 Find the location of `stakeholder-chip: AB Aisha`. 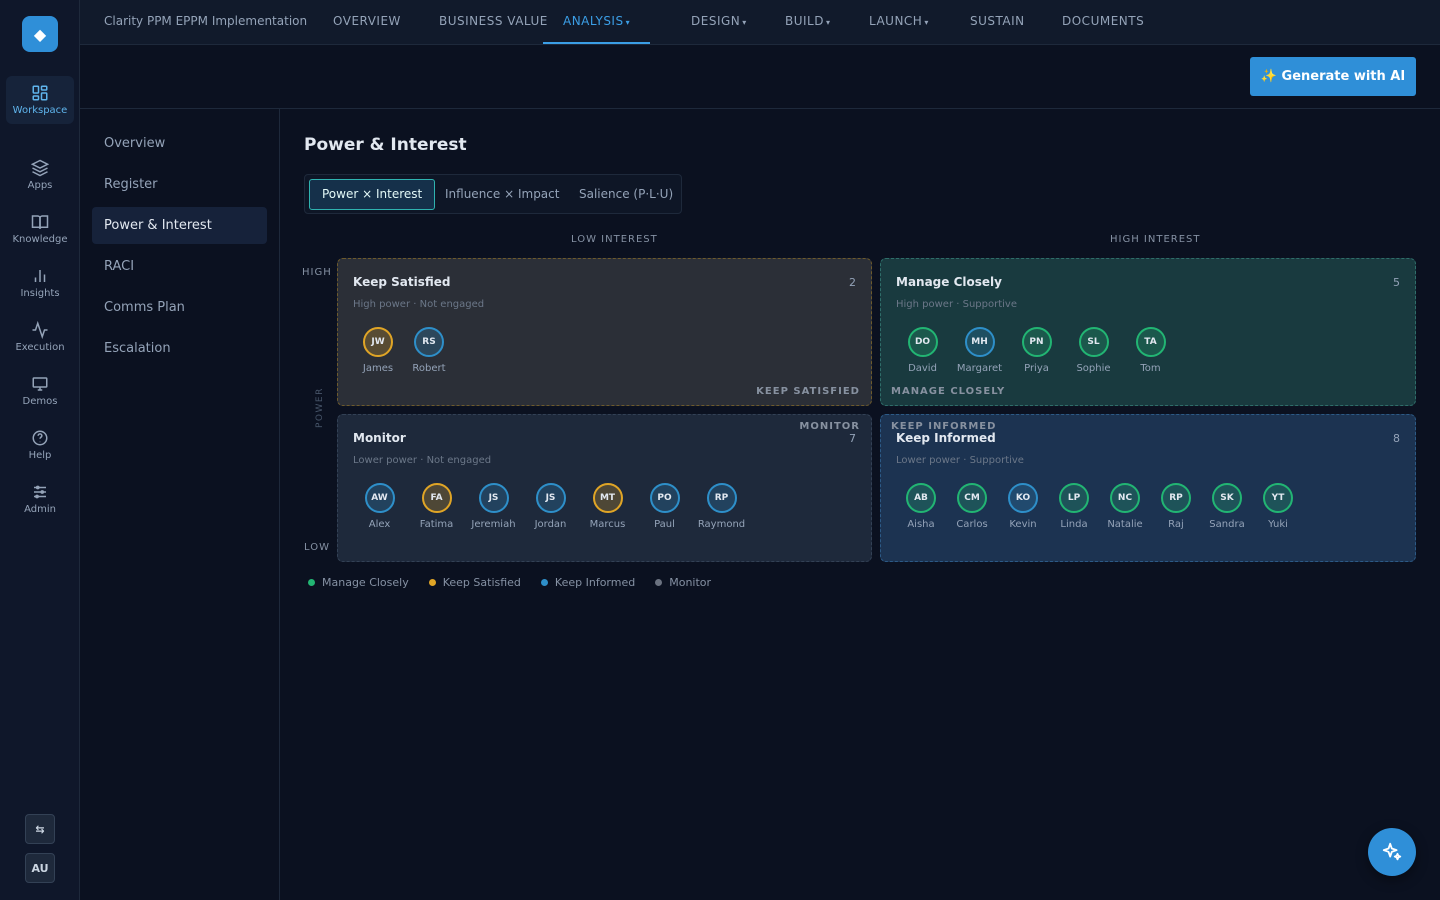

stakeholder-chip: AB Aisha is located at coordinates (921, 506).